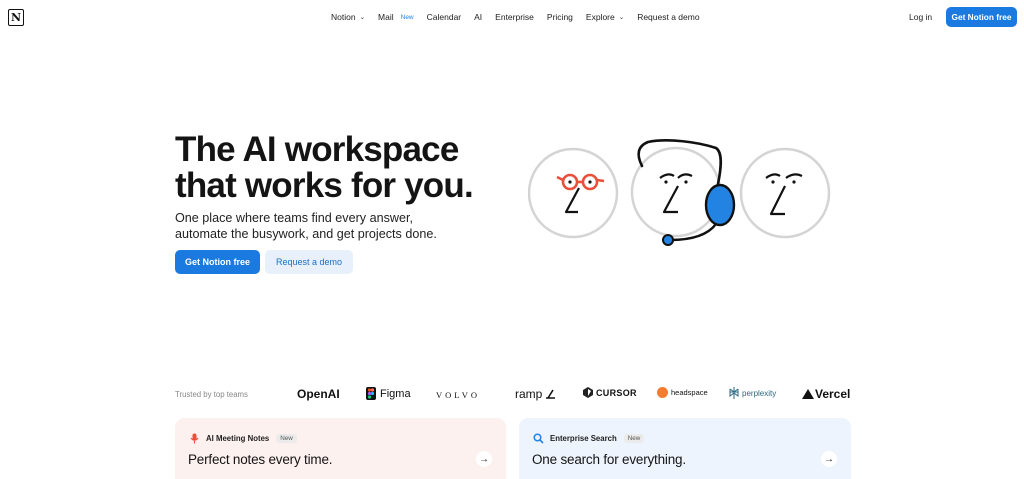  What do you see at coordinates (734, 393) in the screenshot?
I see `perplexity-icon` at bounding box center [734, 393].